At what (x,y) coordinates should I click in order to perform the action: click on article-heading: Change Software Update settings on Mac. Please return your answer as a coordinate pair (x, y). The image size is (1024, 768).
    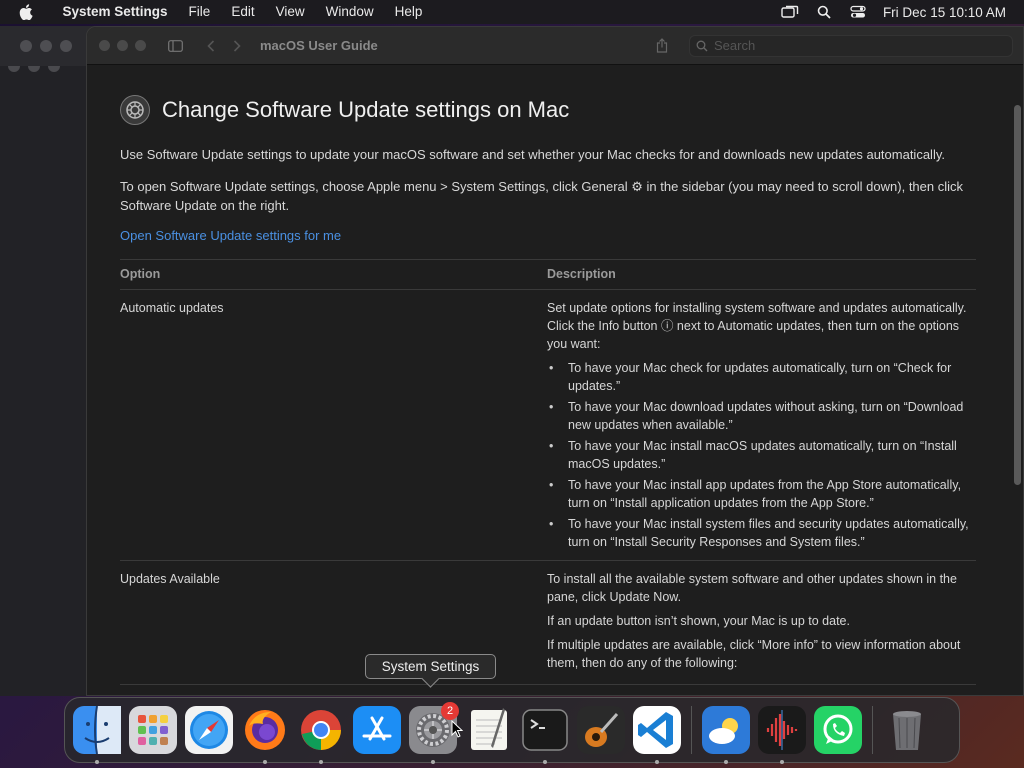
    Looking at the image, I should click on (571, 110).